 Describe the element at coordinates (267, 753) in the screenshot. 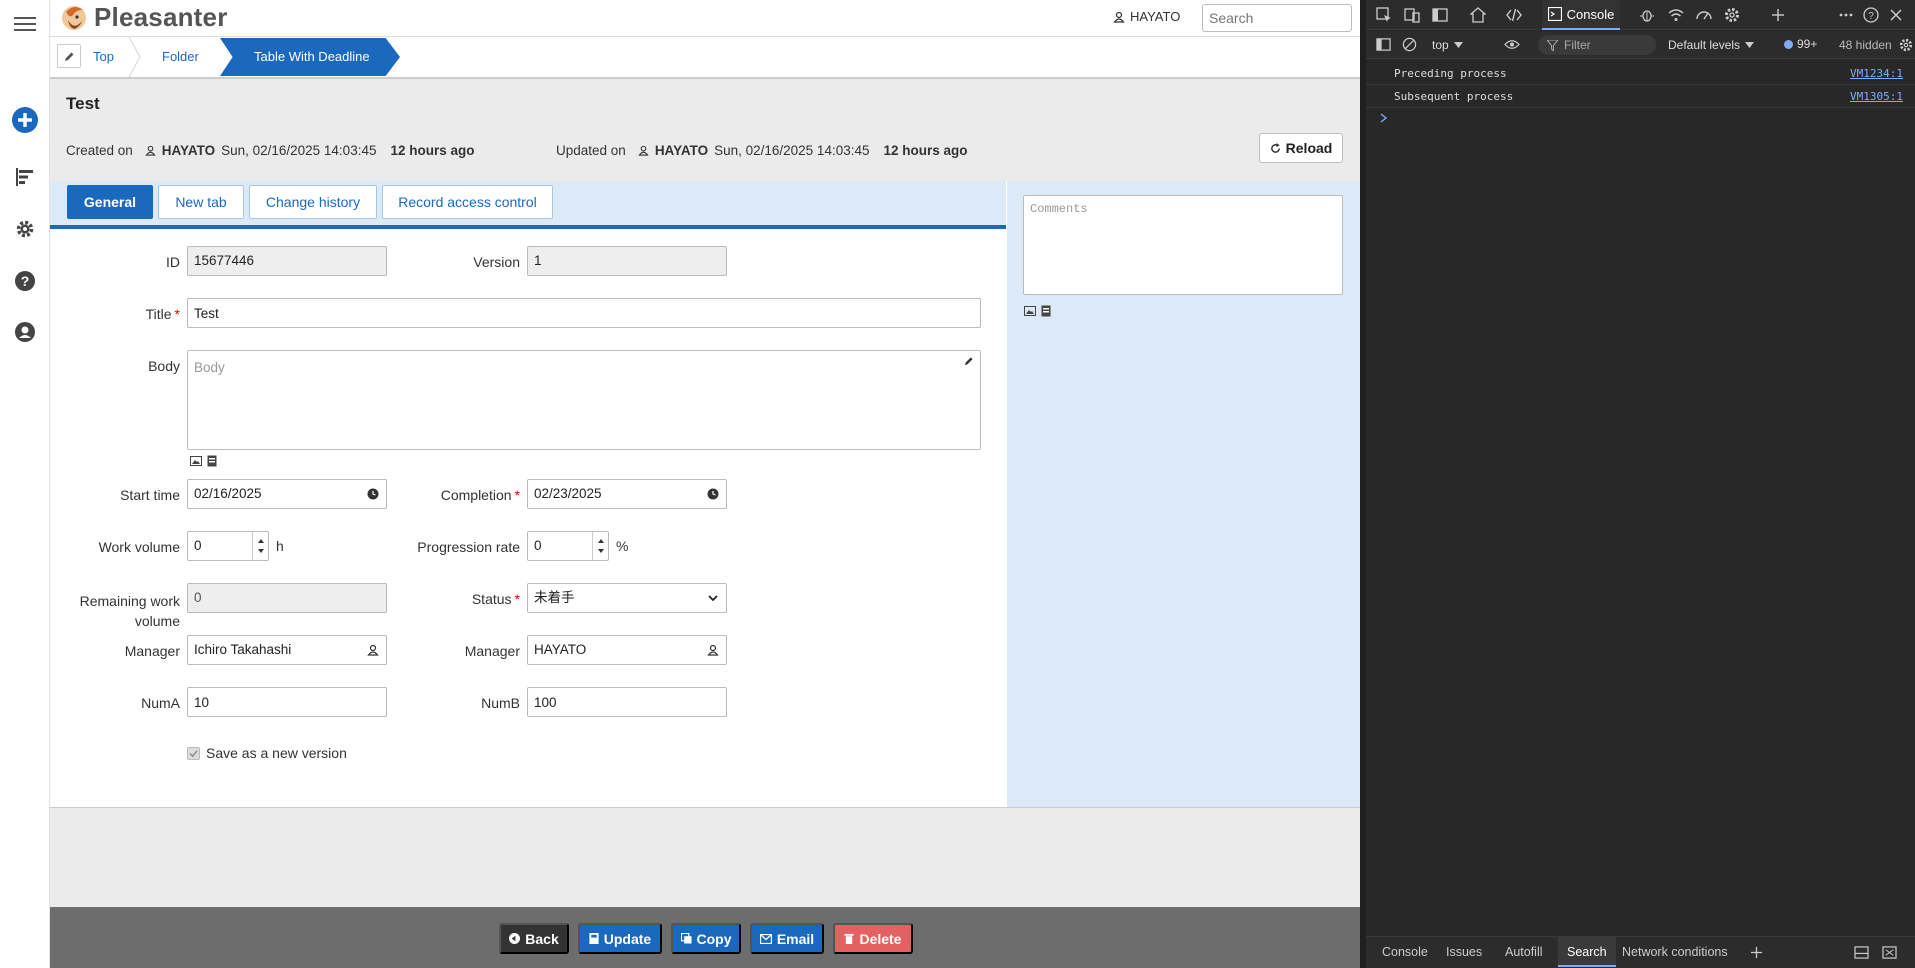

I see `save-as-new-version: Save as a new version` at that location.